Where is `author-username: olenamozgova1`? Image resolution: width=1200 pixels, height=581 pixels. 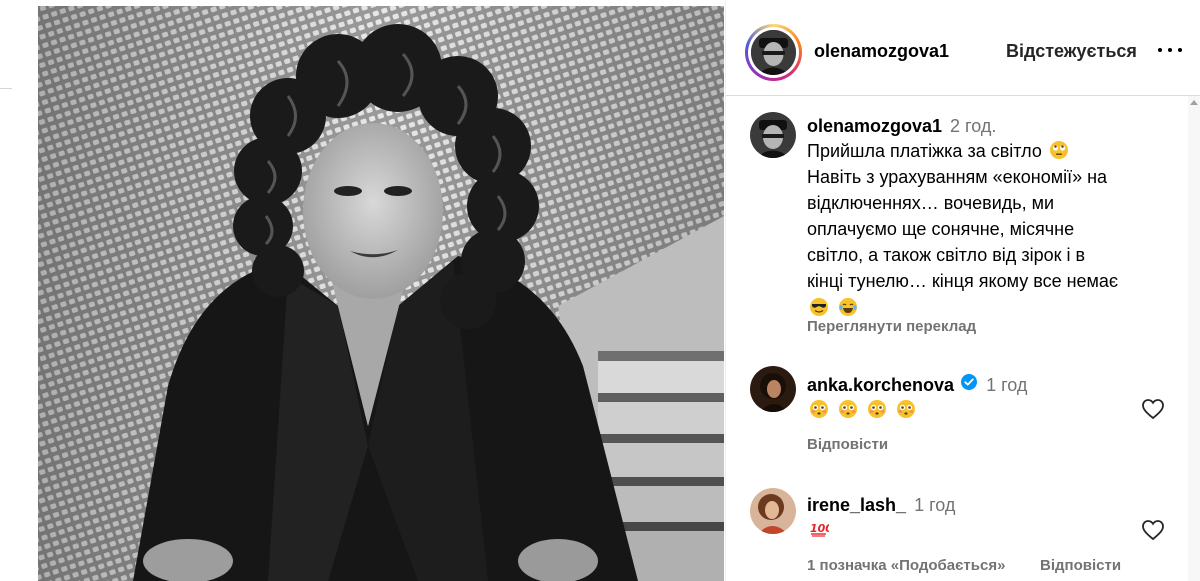 author-username: olenamozgova1 is located at coordinates (881, 51).